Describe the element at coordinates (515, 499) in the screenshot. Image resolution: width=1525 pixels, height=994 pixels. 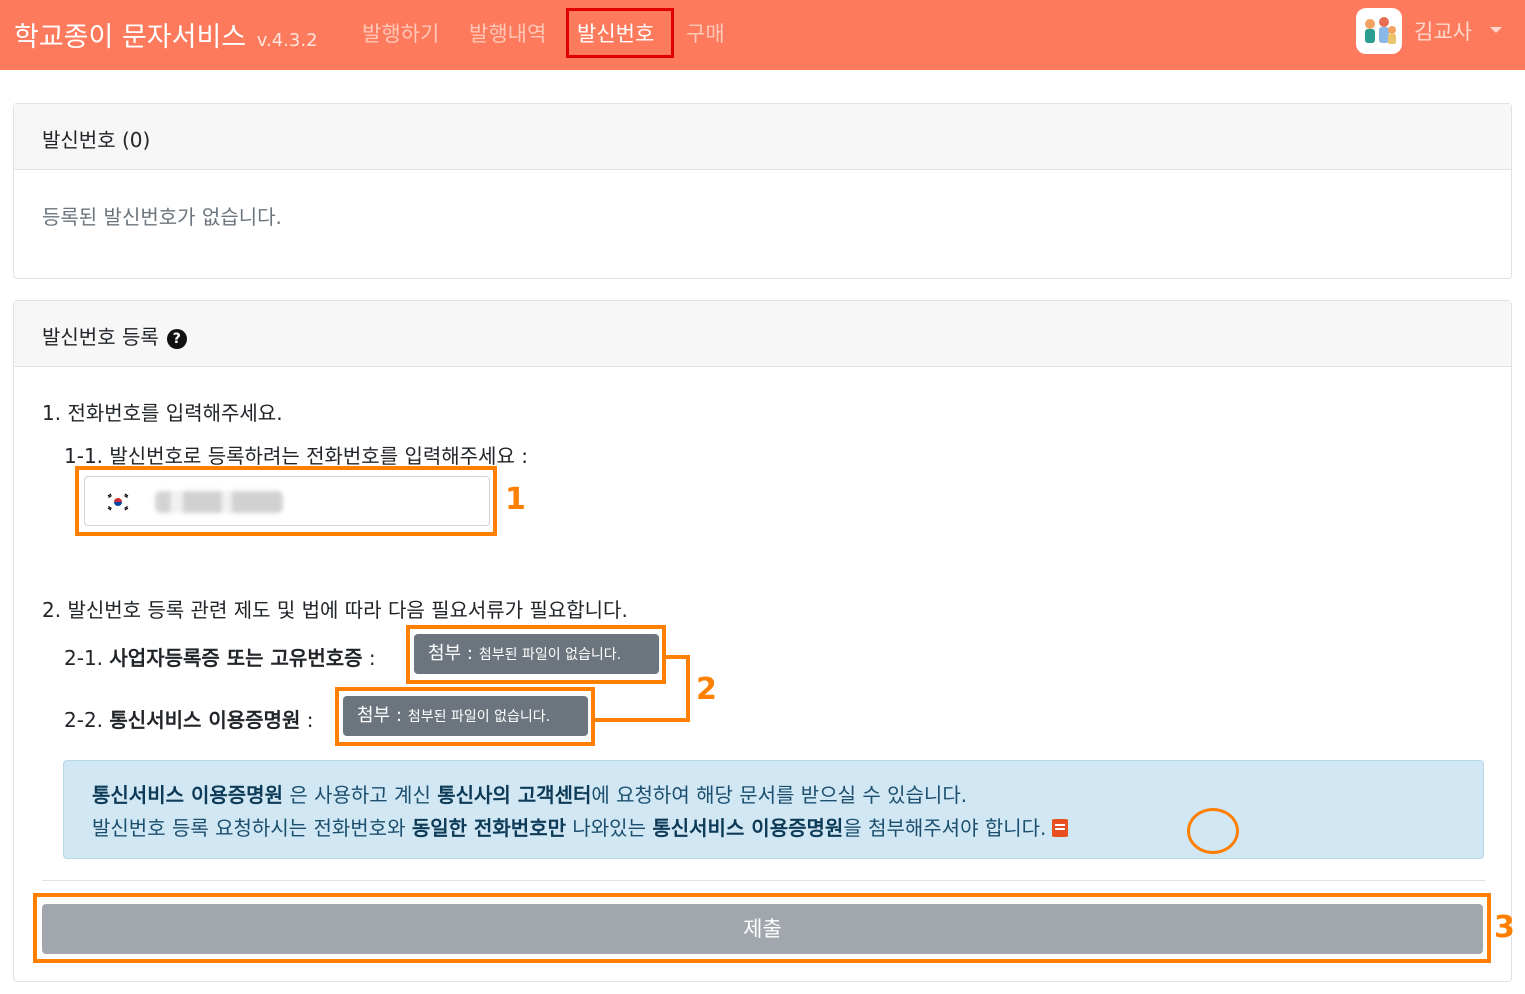
I see `annotation-number-1: 1` at that location.